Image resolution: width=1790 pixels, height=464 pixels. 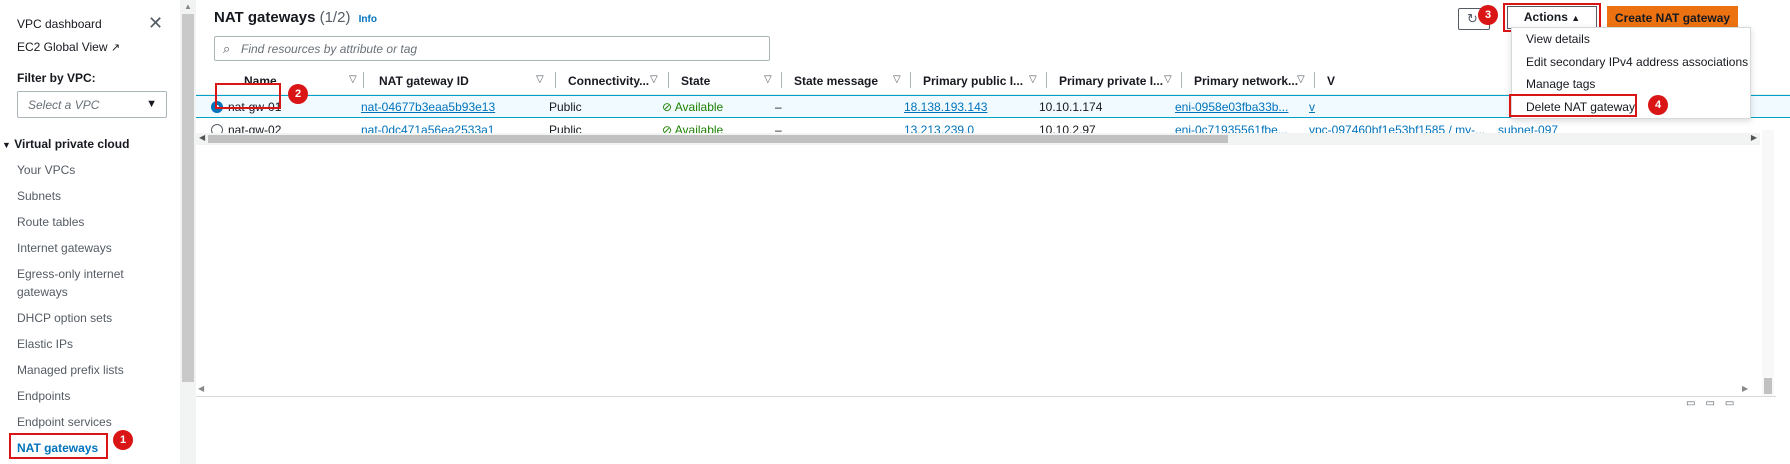 What do you see at coordinates (428, 107) in the screenshot?
I see `cell-nat-gateway-id: nat-04677b3eaa5b93e13` at bounding box center [428, 107].